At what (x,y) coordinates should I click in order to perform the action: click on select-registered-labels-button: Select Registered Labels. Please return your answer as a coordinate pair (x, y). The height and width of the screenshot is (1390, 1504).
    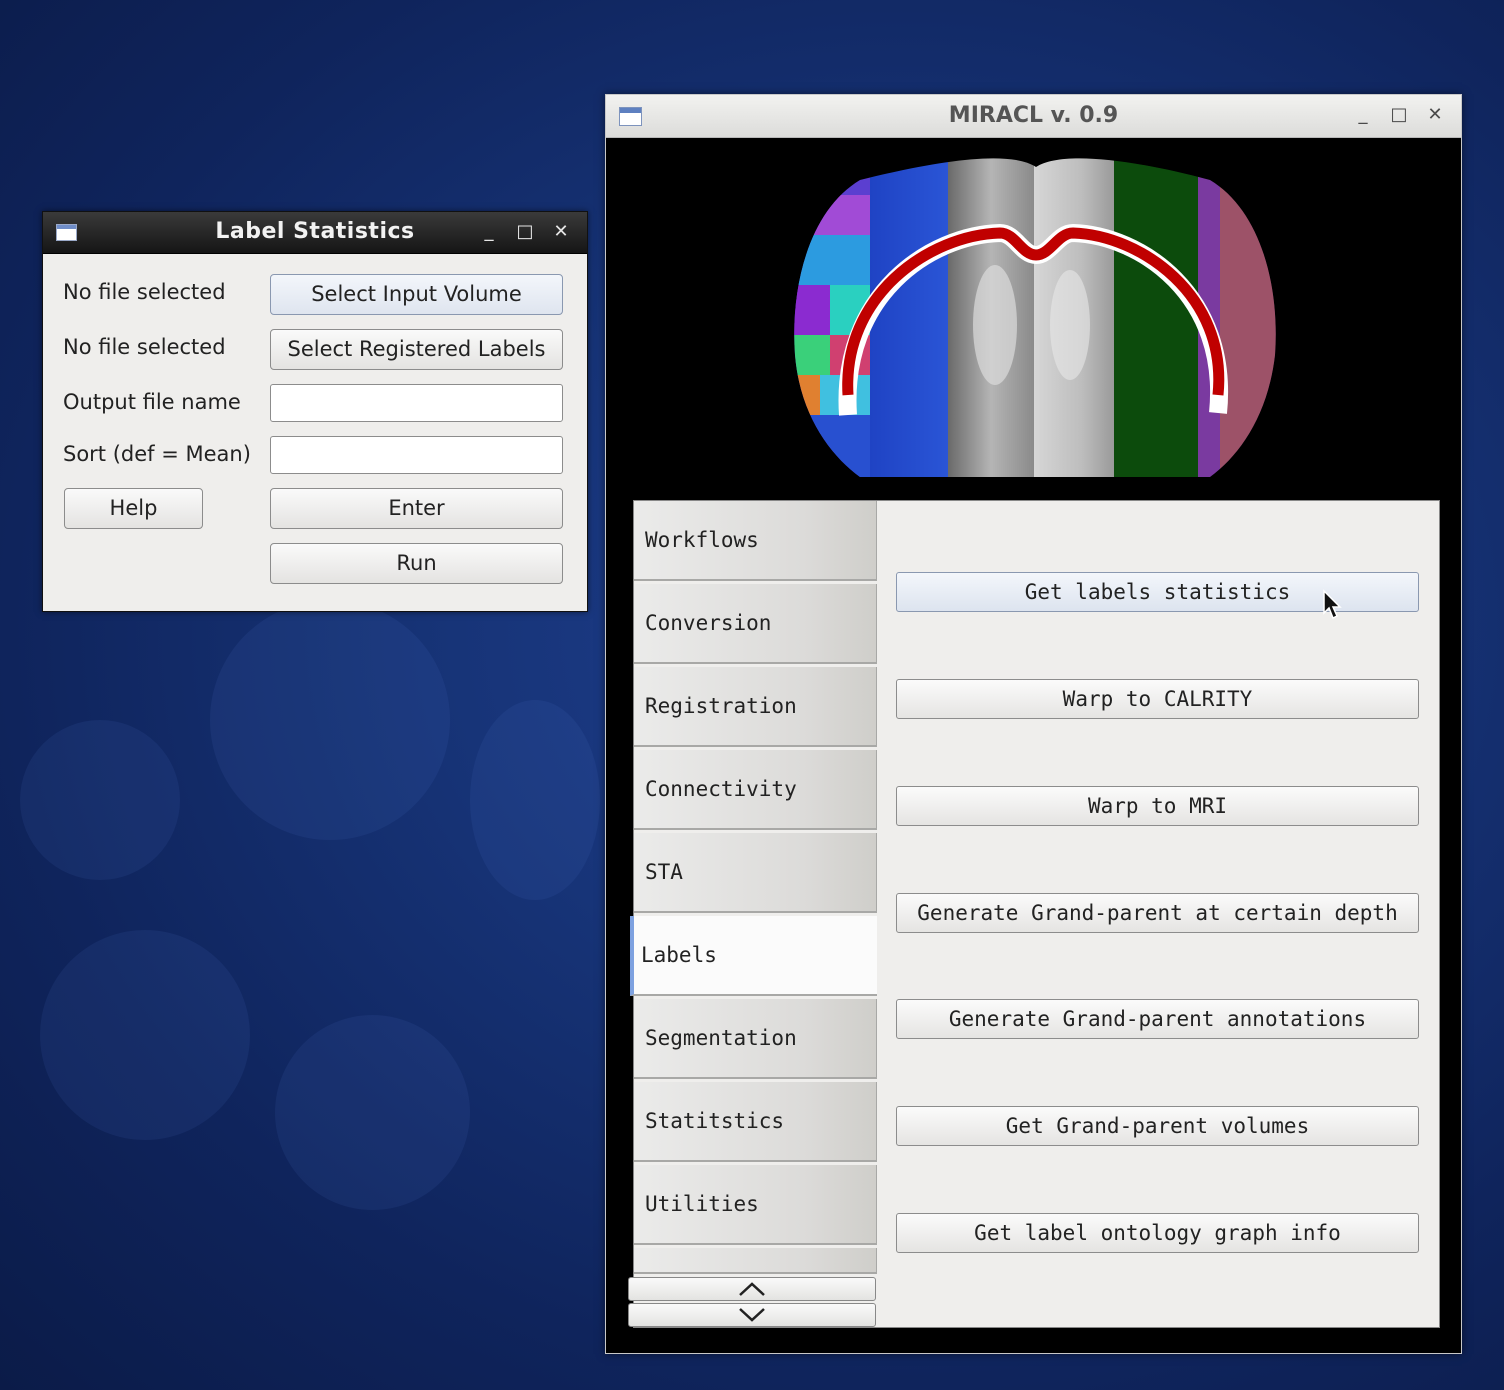
    Looking at the image, I should click on (416, 349).